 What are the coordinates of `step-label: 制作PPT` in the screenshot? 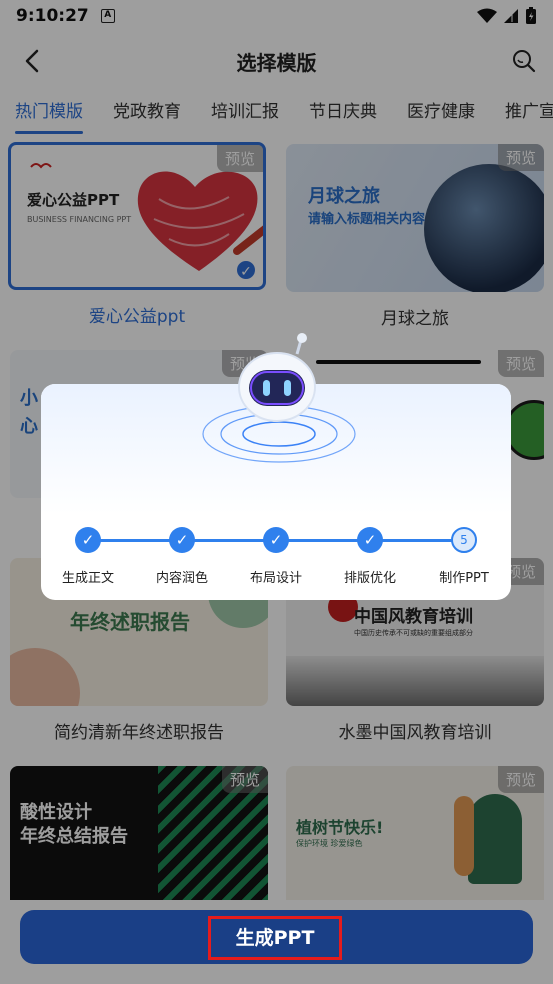 It's located at (464, 578).